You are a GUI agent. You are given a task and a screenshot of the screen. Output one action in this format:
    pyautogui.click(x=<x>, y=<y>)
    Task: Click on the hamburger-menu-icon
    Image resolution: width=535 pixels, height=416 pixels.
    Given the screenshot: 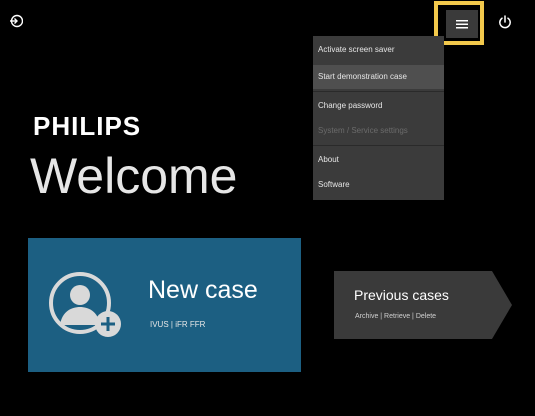 What is the action you would take?
    pyautogui.click(x=462, y=23)
    